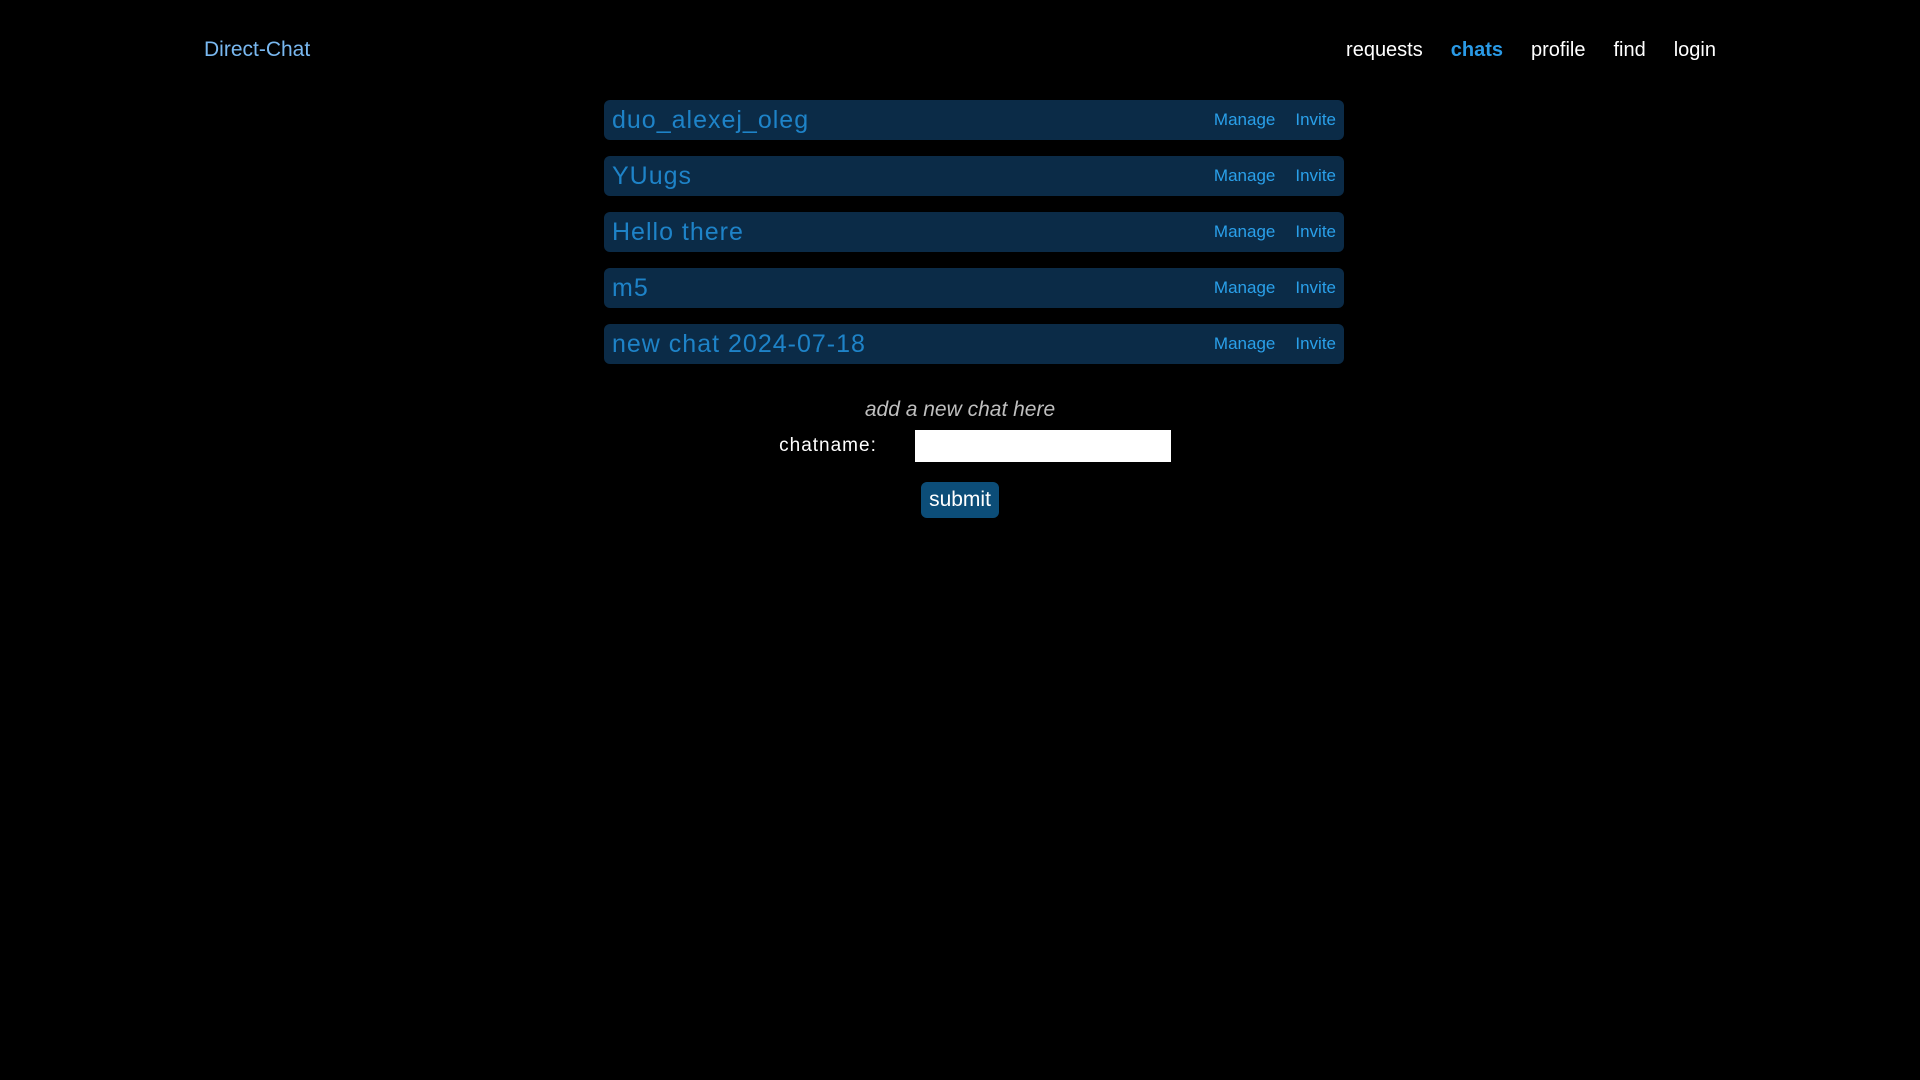  What do you see at coordinates (1477, 50) in the screenshot?
I see `nav-chats: chats` at bounding box center [1477, 50].